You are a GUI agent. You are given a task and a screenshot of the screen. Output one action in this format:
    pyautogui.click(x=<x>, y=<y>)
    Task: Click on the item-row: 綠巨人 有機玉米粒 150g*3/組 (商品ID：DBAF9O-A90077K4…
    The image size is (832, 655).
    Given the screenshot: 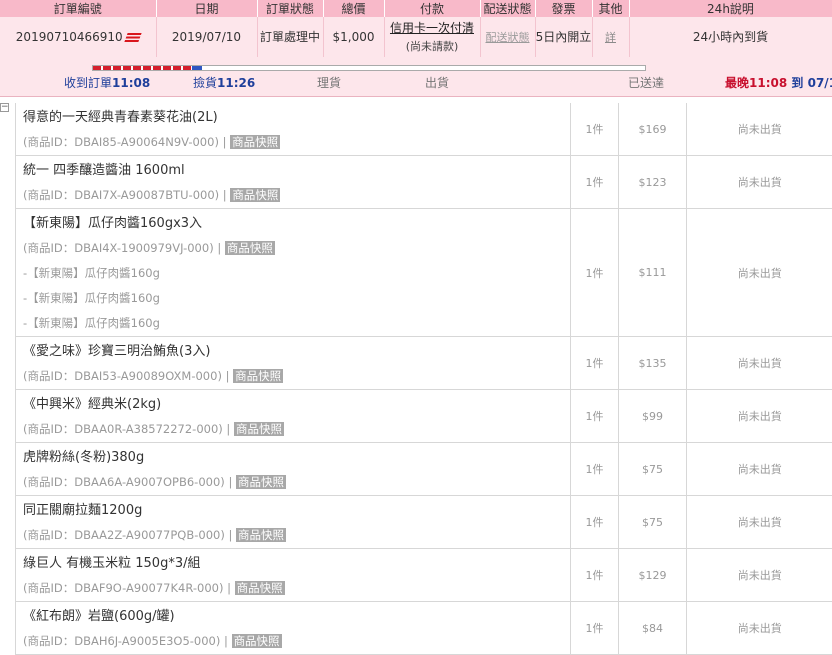 What is the action you would take?
    pyautogui.click(x=424, y=575)
    